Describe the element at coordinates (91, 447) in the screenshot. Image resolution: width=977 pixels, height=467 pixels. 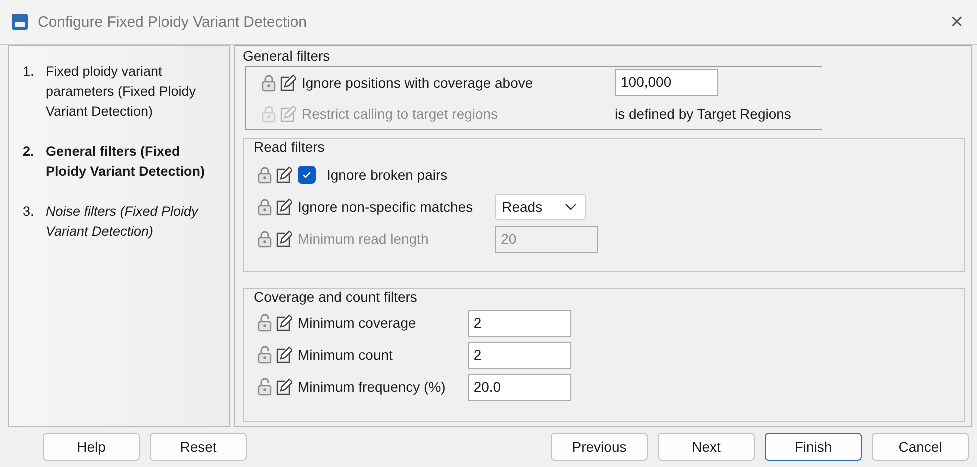
I see `dialog-button: Help` at that location.